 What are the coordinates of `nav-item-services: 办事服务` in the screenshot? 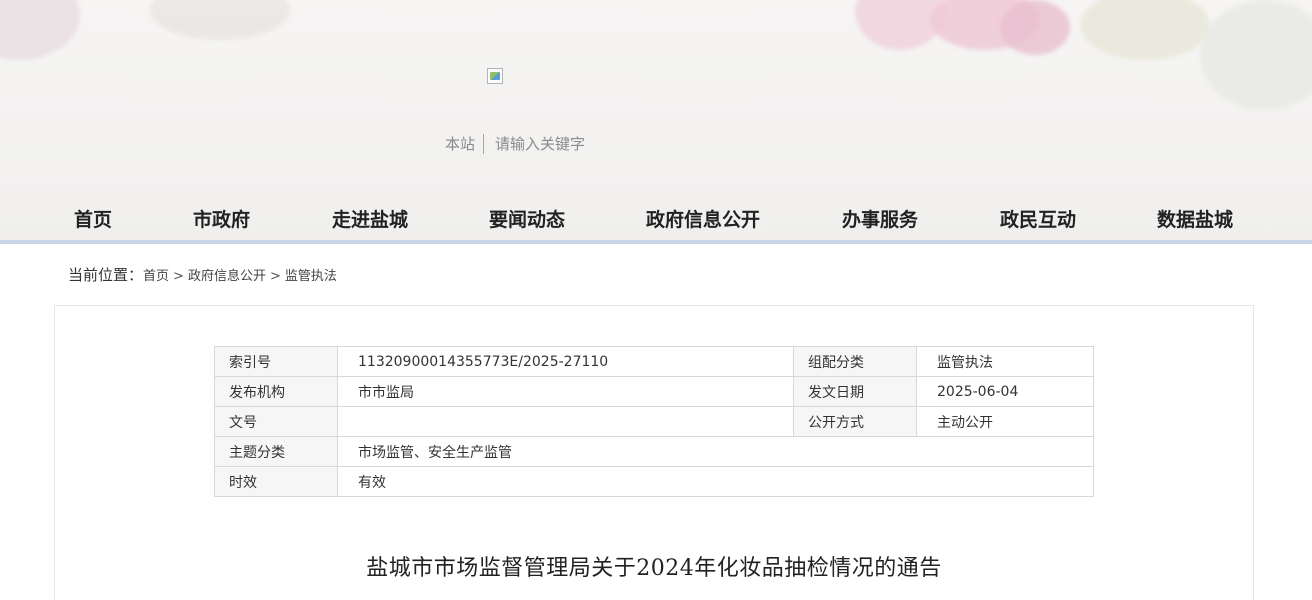 It's located at (880, 220).